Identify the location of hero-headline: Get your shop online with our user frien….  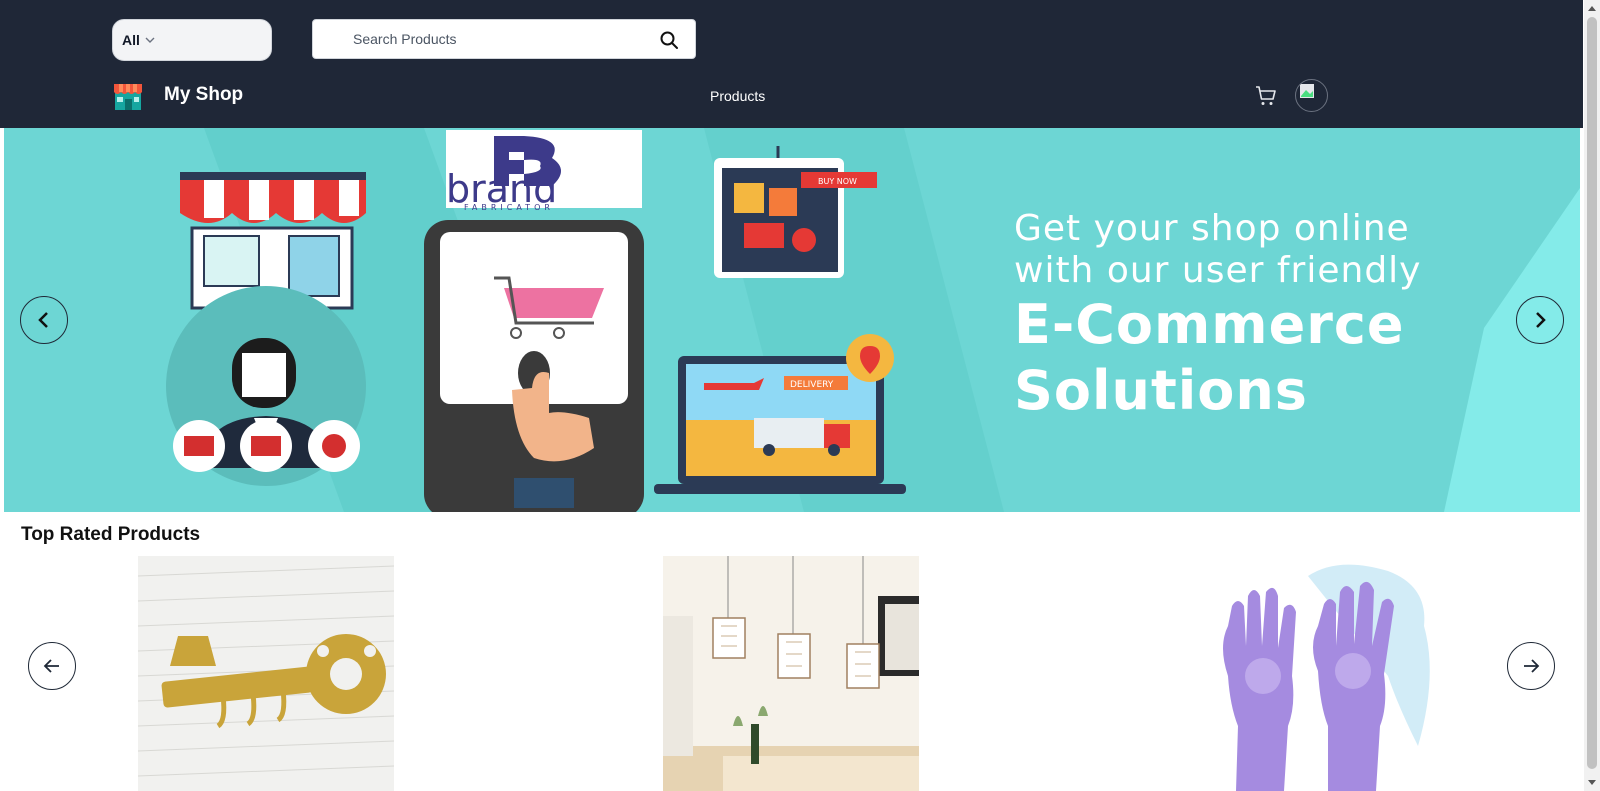
(1217, 316).